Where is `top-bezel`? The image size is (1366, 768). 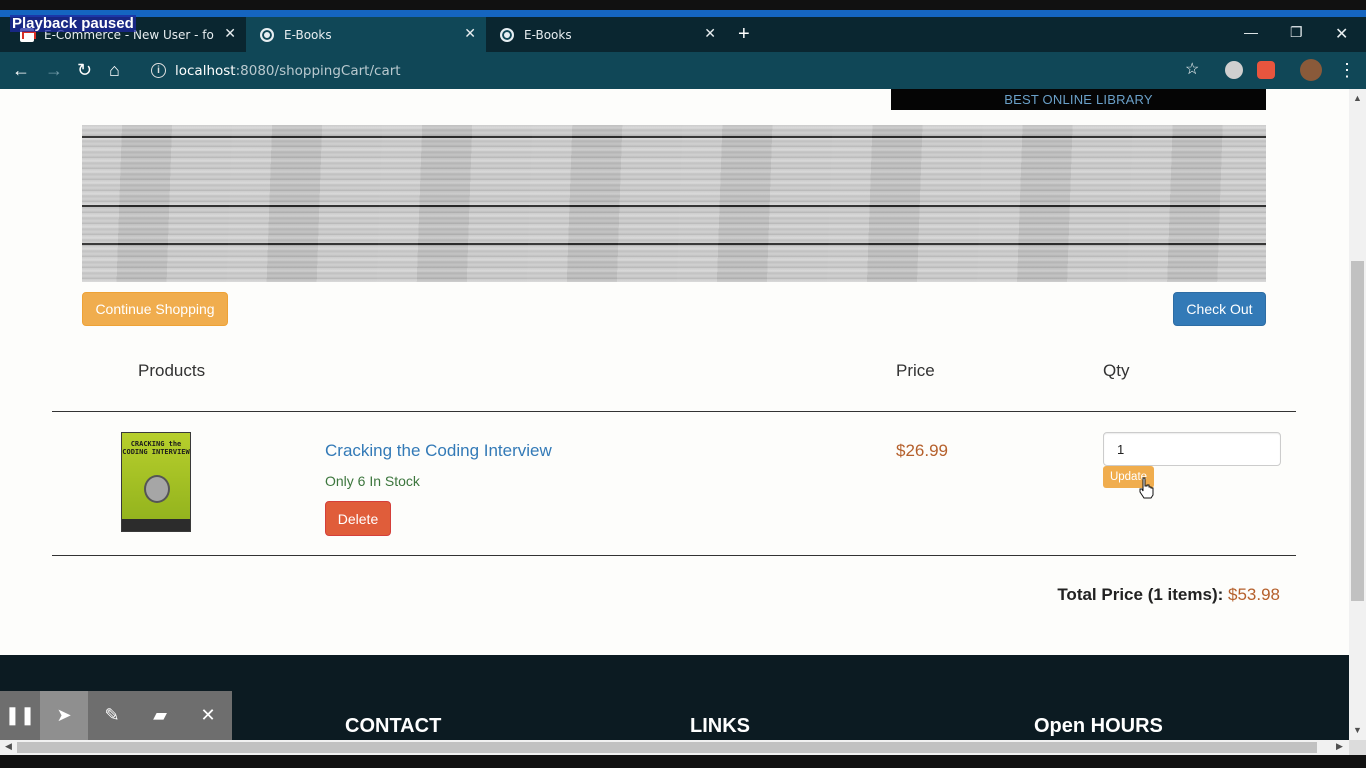
top-bezel is located at coordinates (683, 5).